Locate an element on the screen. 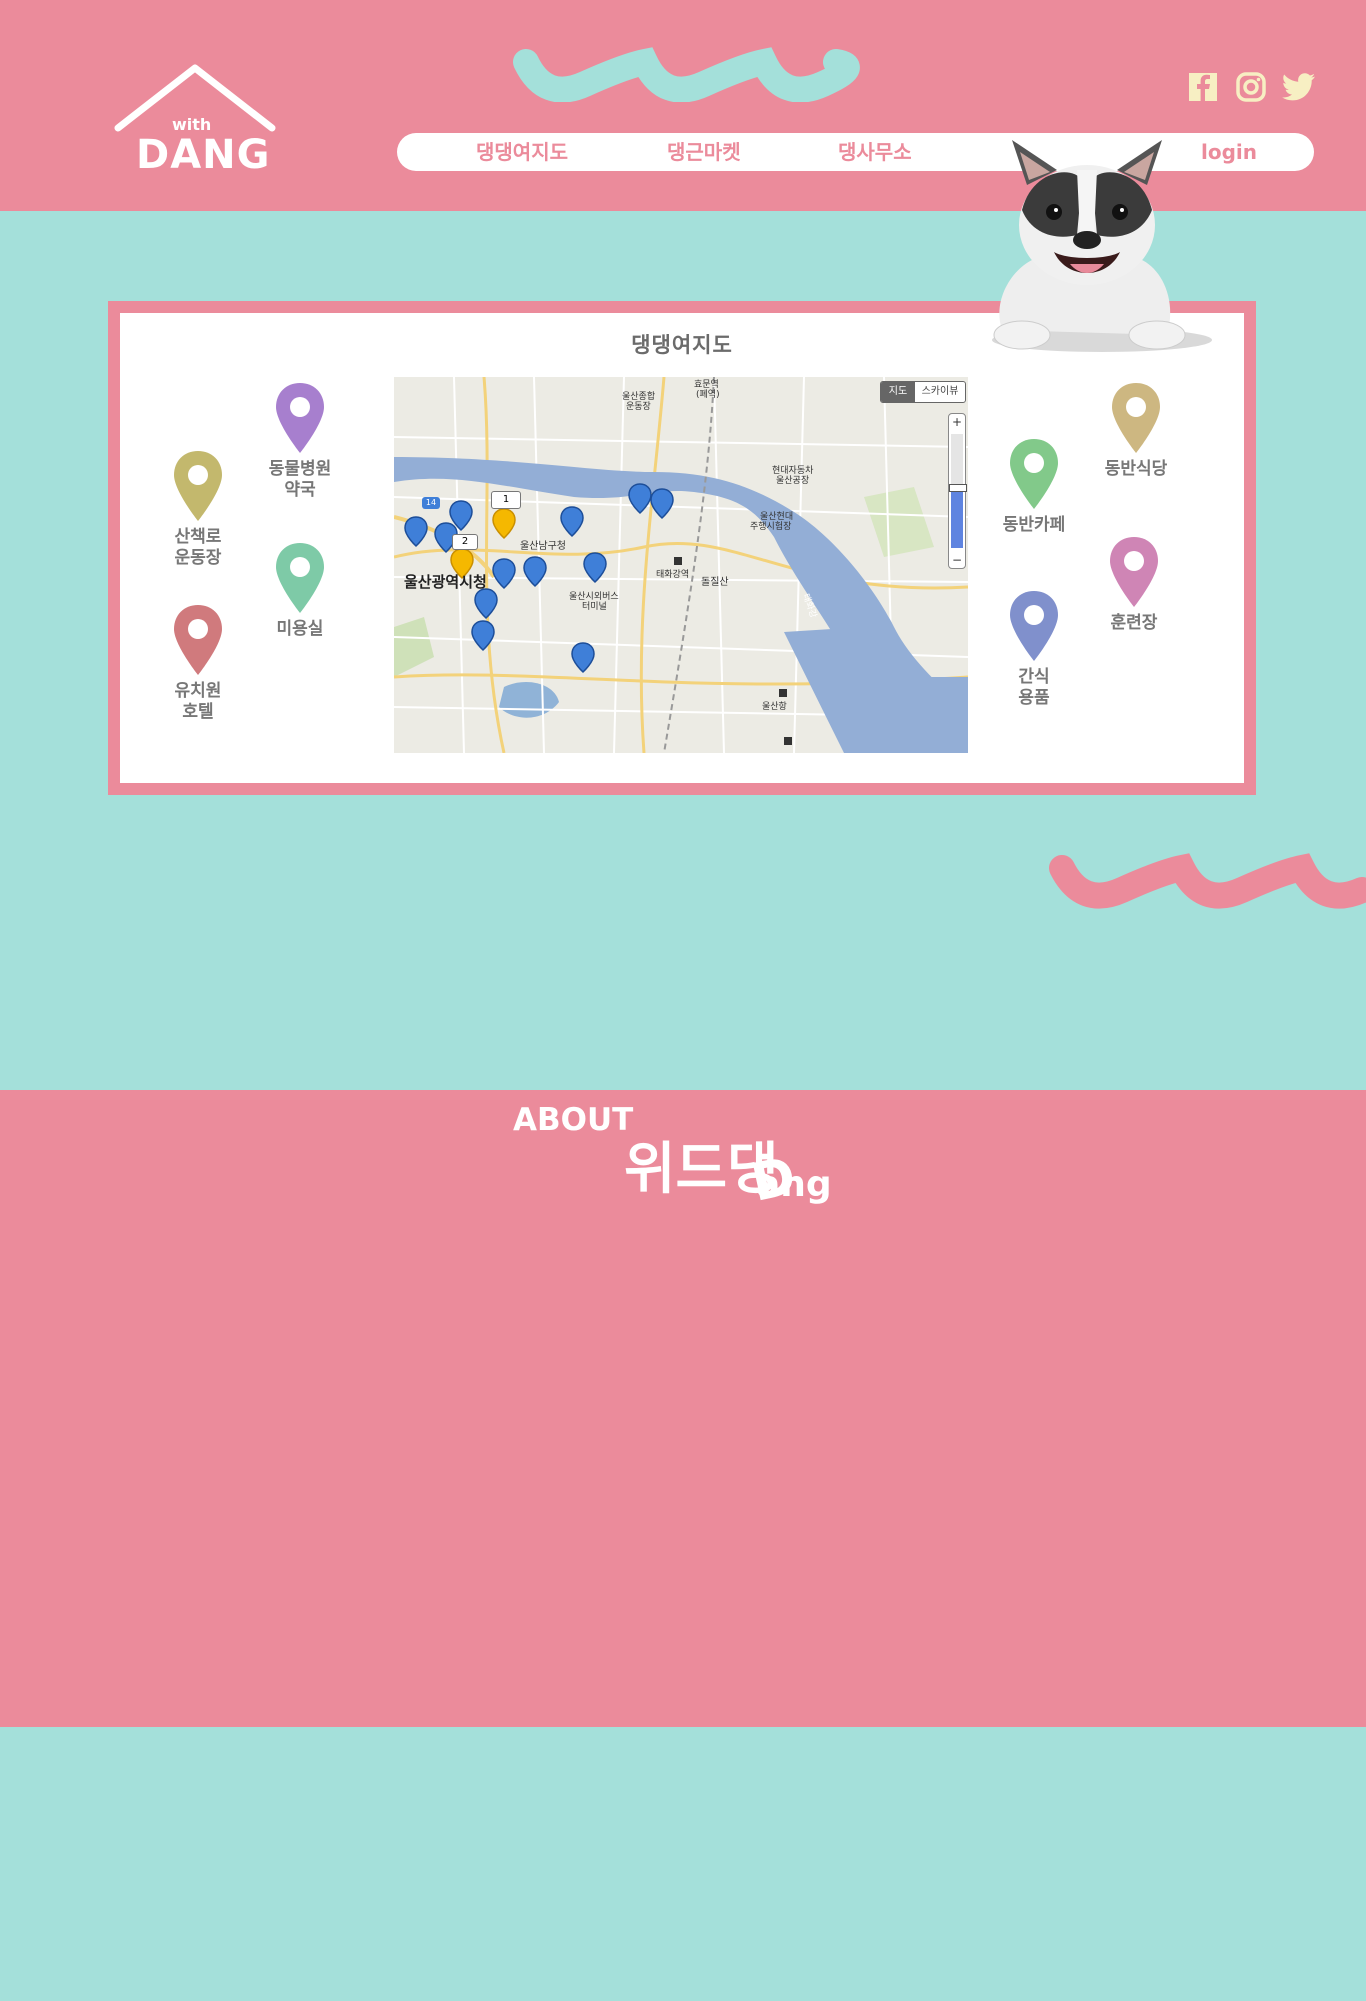 Image resolution: width=1366 pixels, height=2001 pixels. category-kindergarten-hotel: 유치원 호텔 is located at coordinates (198, 663).